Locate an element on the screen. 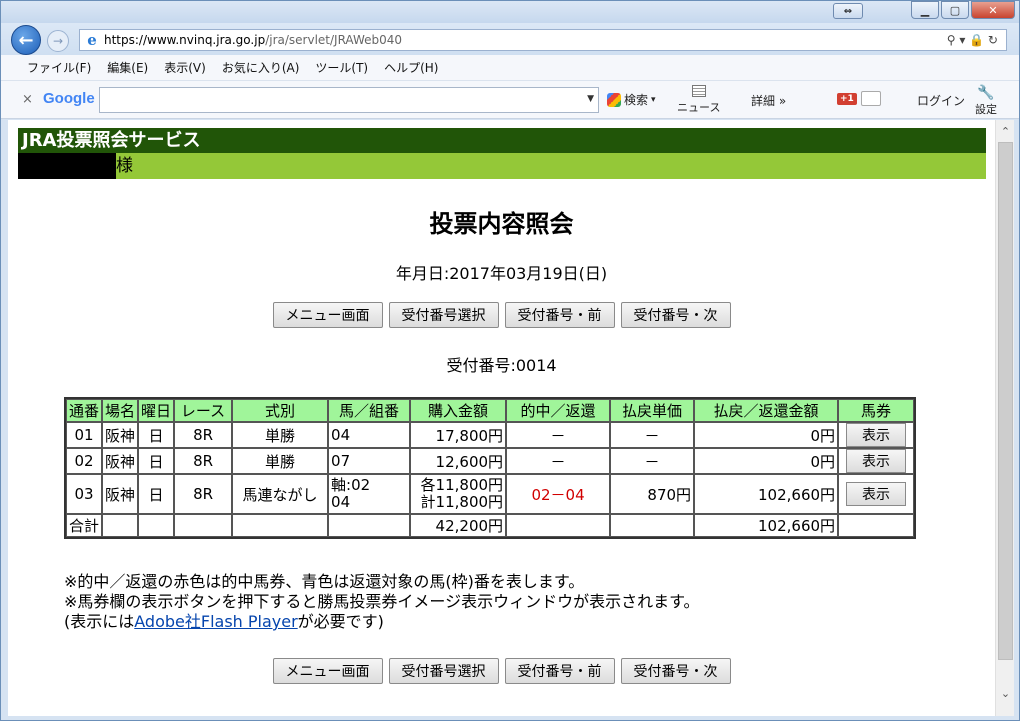  cell-hit-refund: 02－04 is located at coordinates (558, 494).